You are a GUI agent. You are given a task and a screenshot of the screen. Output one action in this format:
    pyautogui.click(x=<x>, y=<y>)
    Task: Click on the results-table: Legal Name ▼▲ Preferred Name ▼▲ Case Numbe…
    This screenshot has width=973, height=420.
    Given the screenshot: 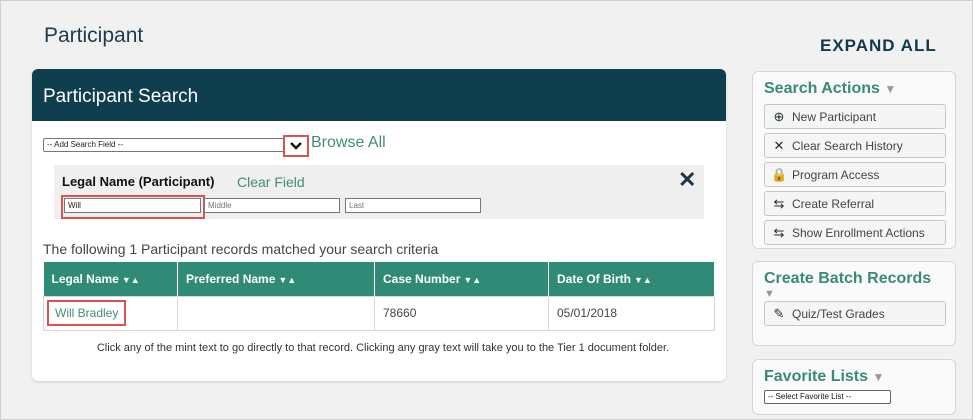 What is the action you would take?
    pyautogui.click(x=379, y=296)
    